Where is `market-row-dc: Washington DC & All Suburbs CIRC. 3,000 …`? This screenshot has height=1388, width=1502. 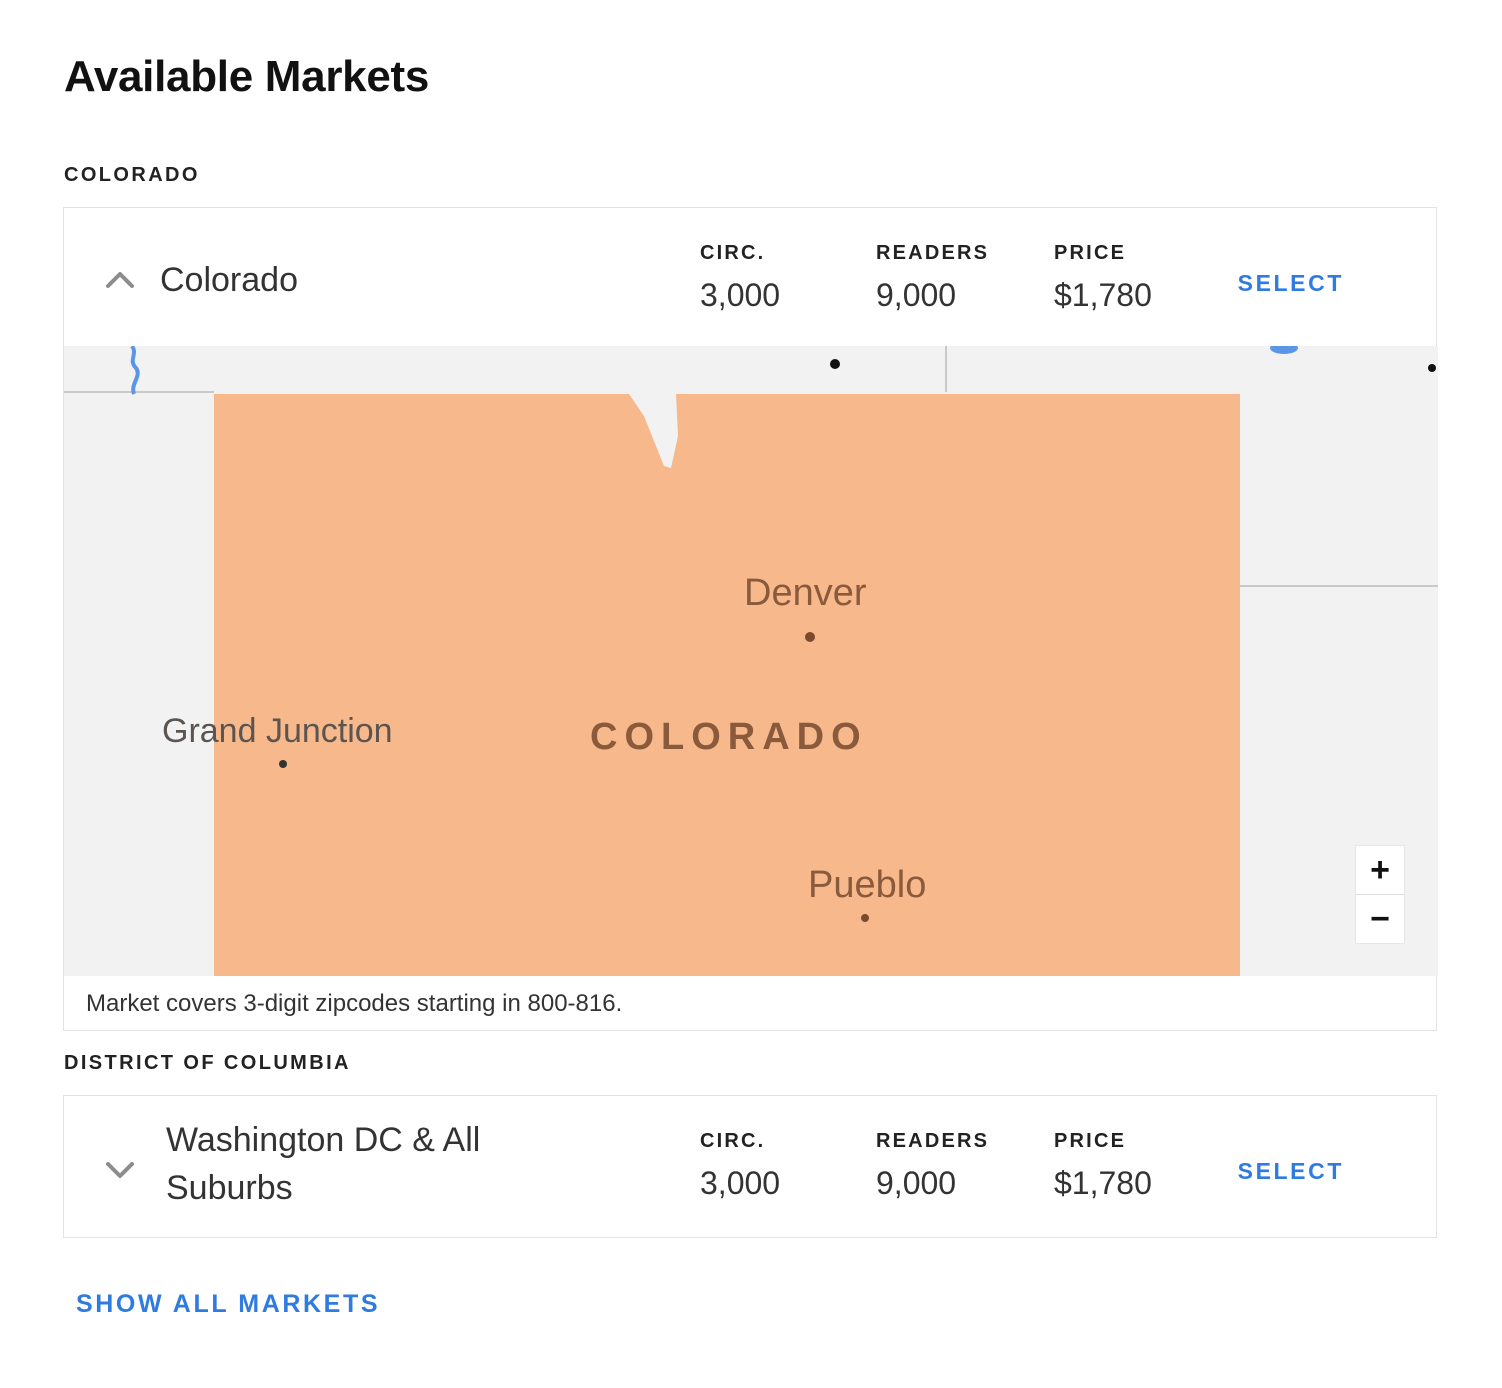
market-row-dc: Washington DC & All Suburbs CIRC. 3,000 … is located at coordinates (750, 1166).